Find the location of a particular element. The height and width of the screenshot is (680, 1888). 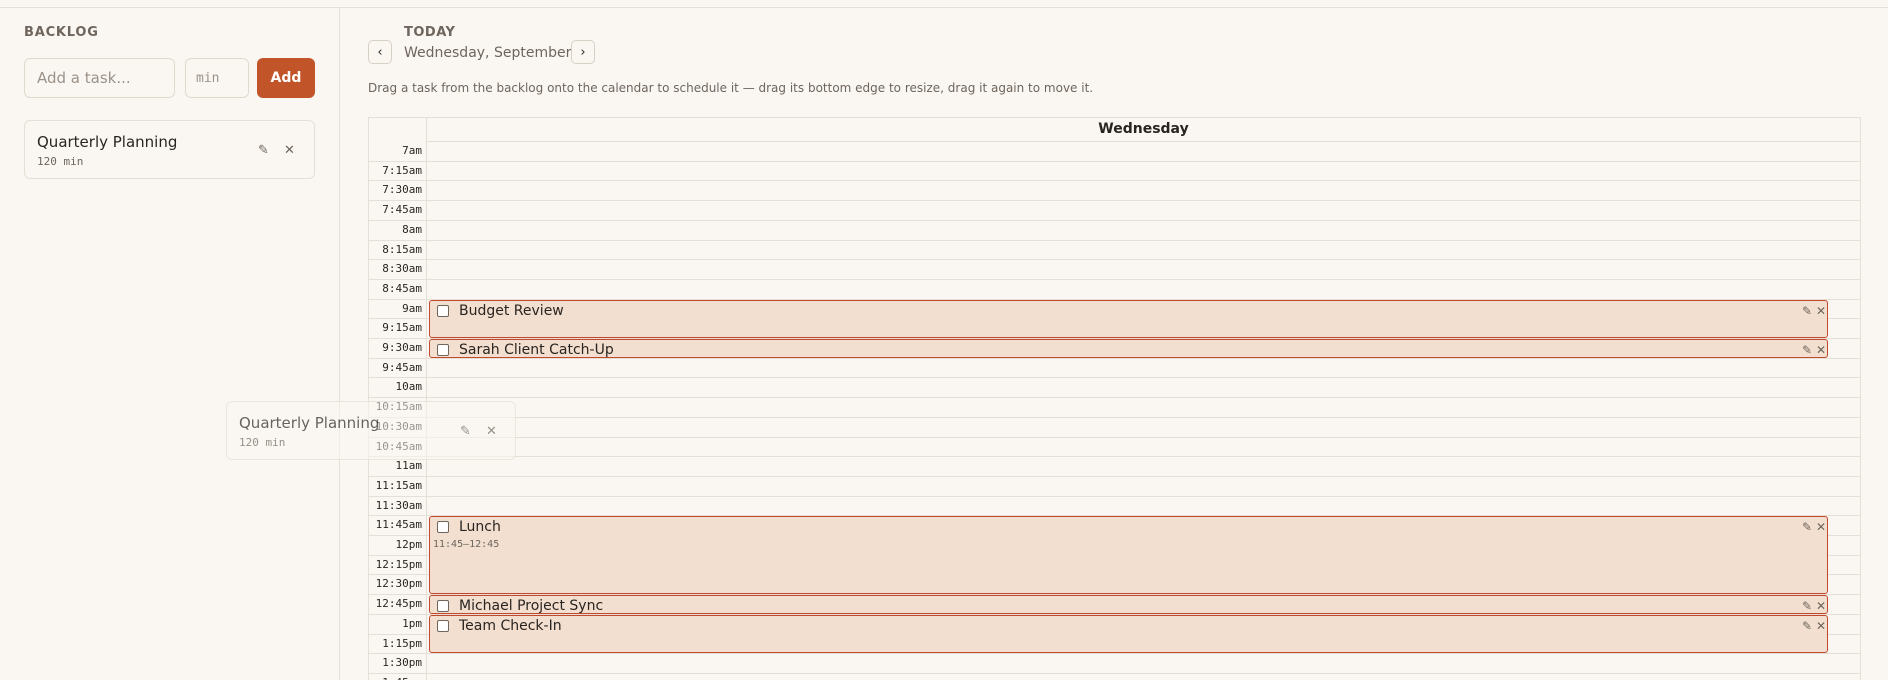

time-label: 12:30pm is located at coordinates (398, 584).